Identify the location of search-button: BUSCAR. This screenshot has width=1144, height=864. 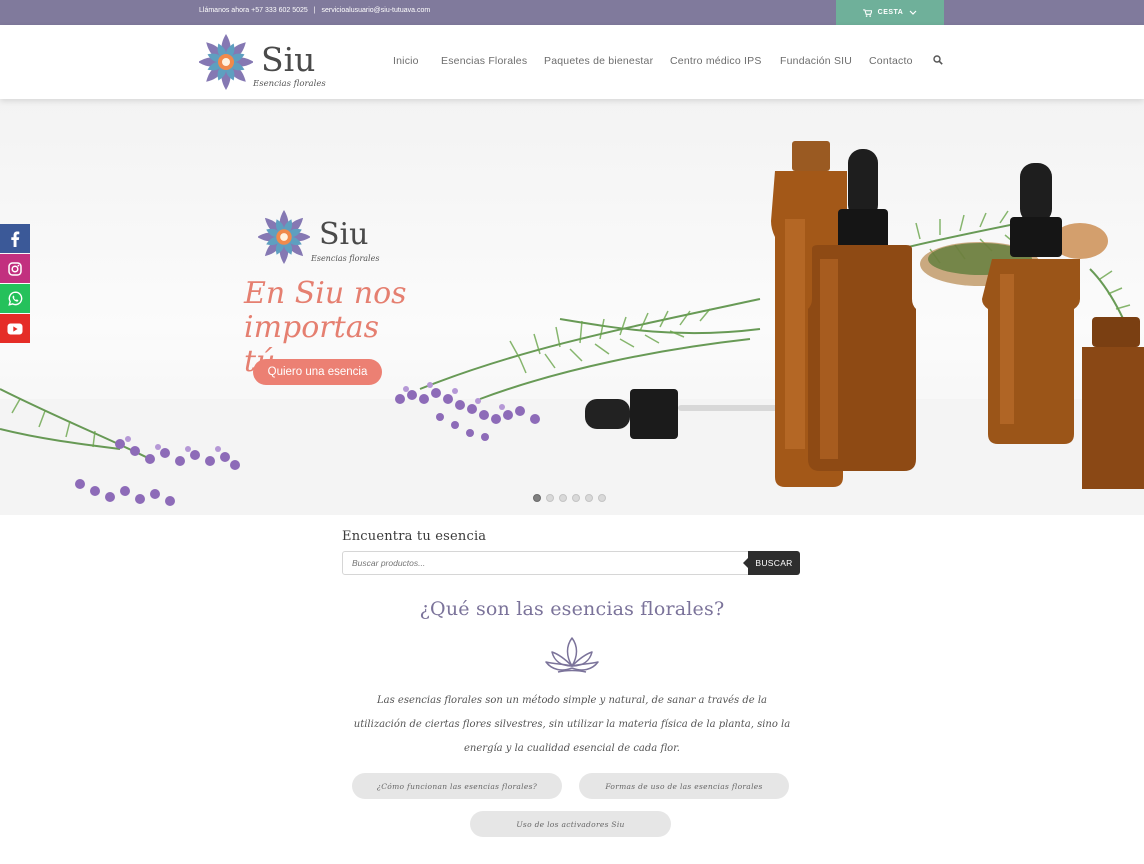
(771, 563).